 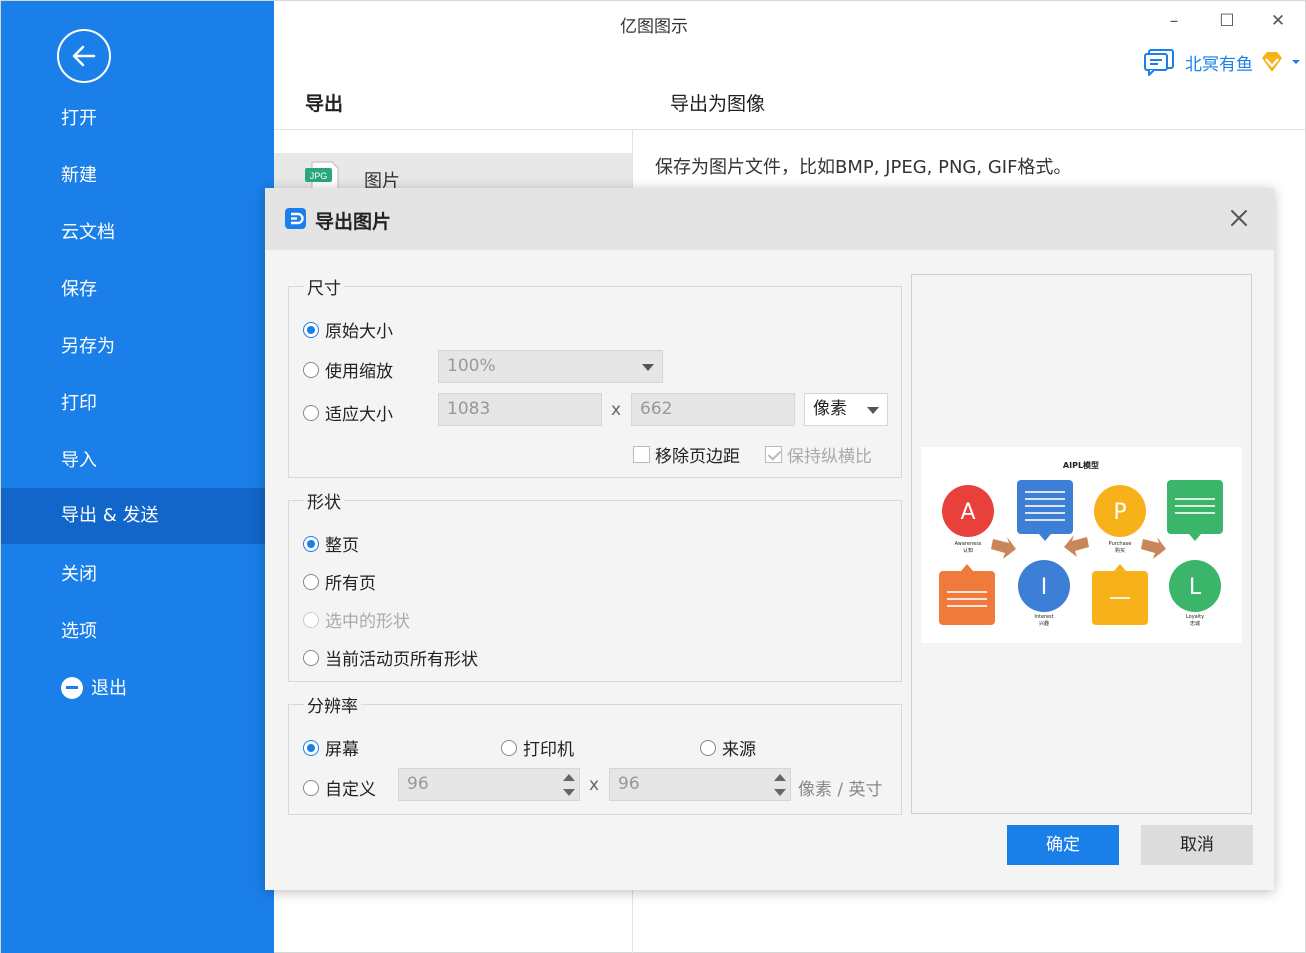 I want to click on radio-original-size: 原始大小, so click(x=348, y=329).